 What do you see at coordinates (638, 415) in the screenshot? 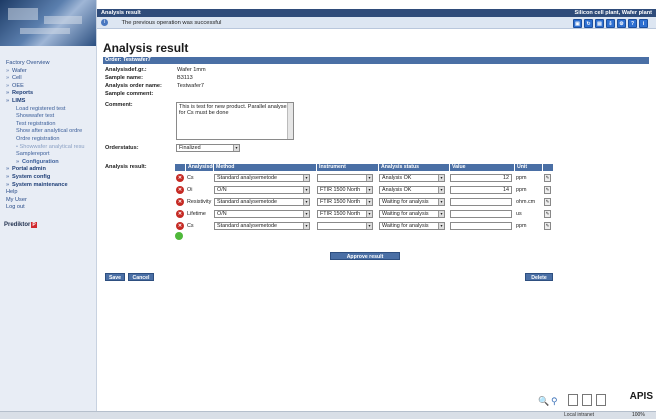
I see `zoom-level: 100%` at bounding box center [638, 415].